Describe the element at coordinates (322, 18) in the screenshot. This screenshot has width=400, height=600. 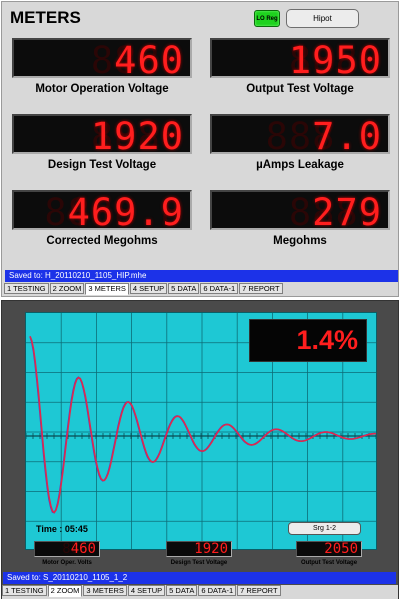
I see `hipot-button: Hipot` at that location.